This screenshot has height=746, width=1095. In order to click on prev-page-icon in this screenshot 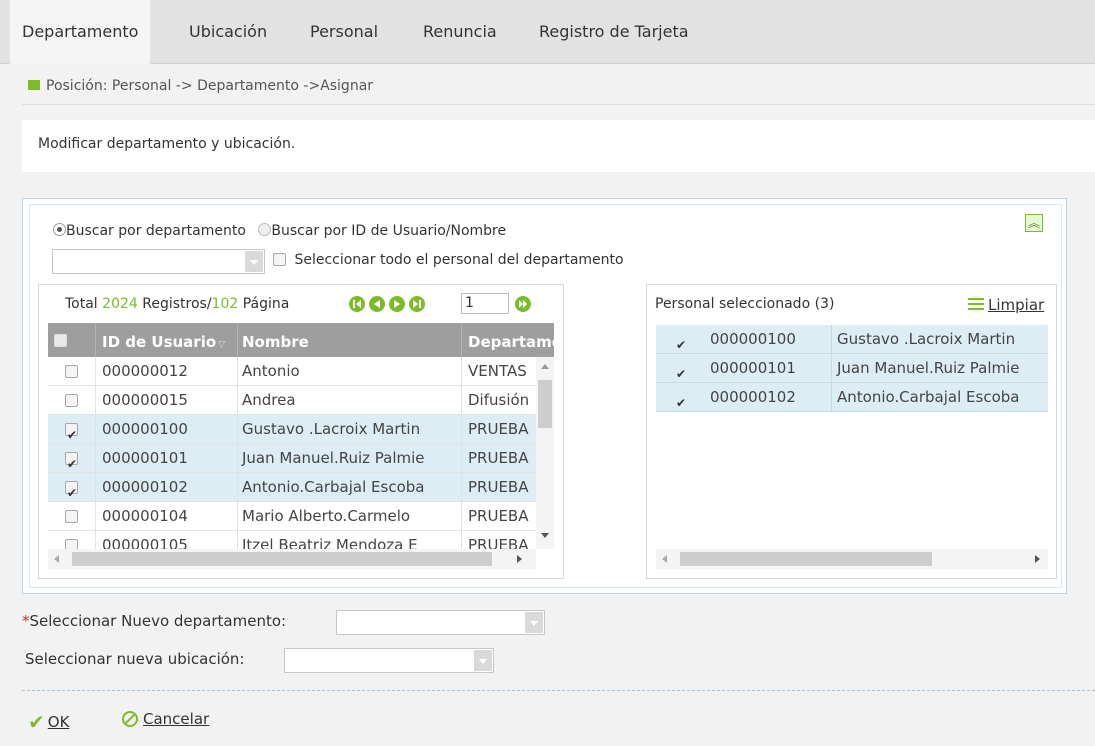, I will do `click(377, 304)`.